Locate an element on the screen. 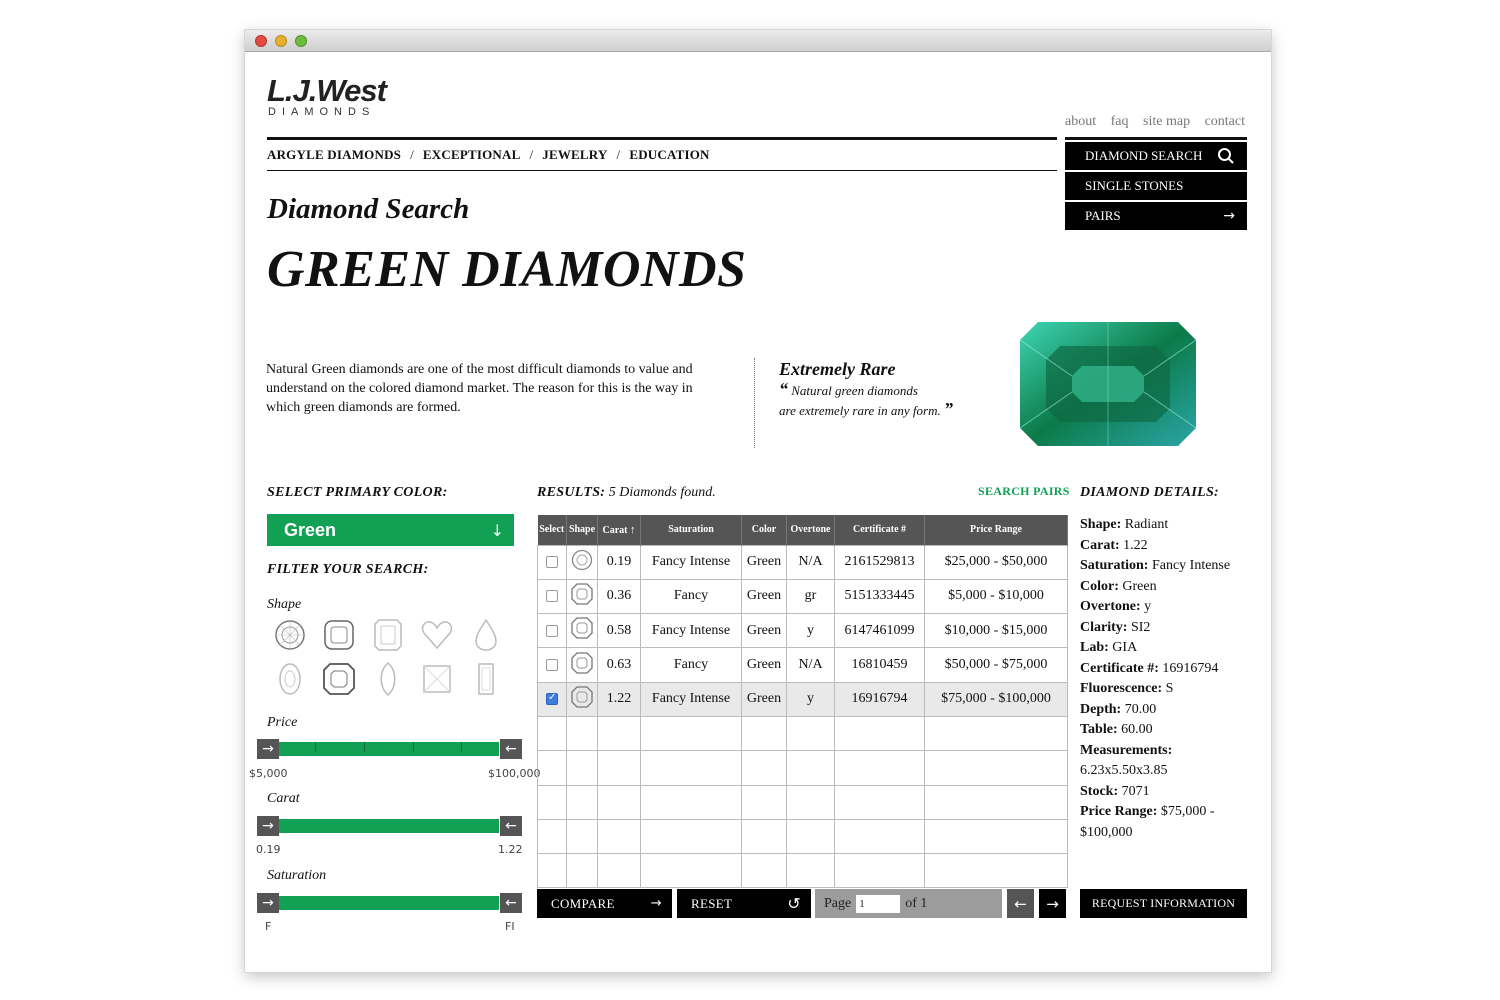 This screenshot has width=1500, height=1000. next-page-button: → is located at coordinates (1052, 903).